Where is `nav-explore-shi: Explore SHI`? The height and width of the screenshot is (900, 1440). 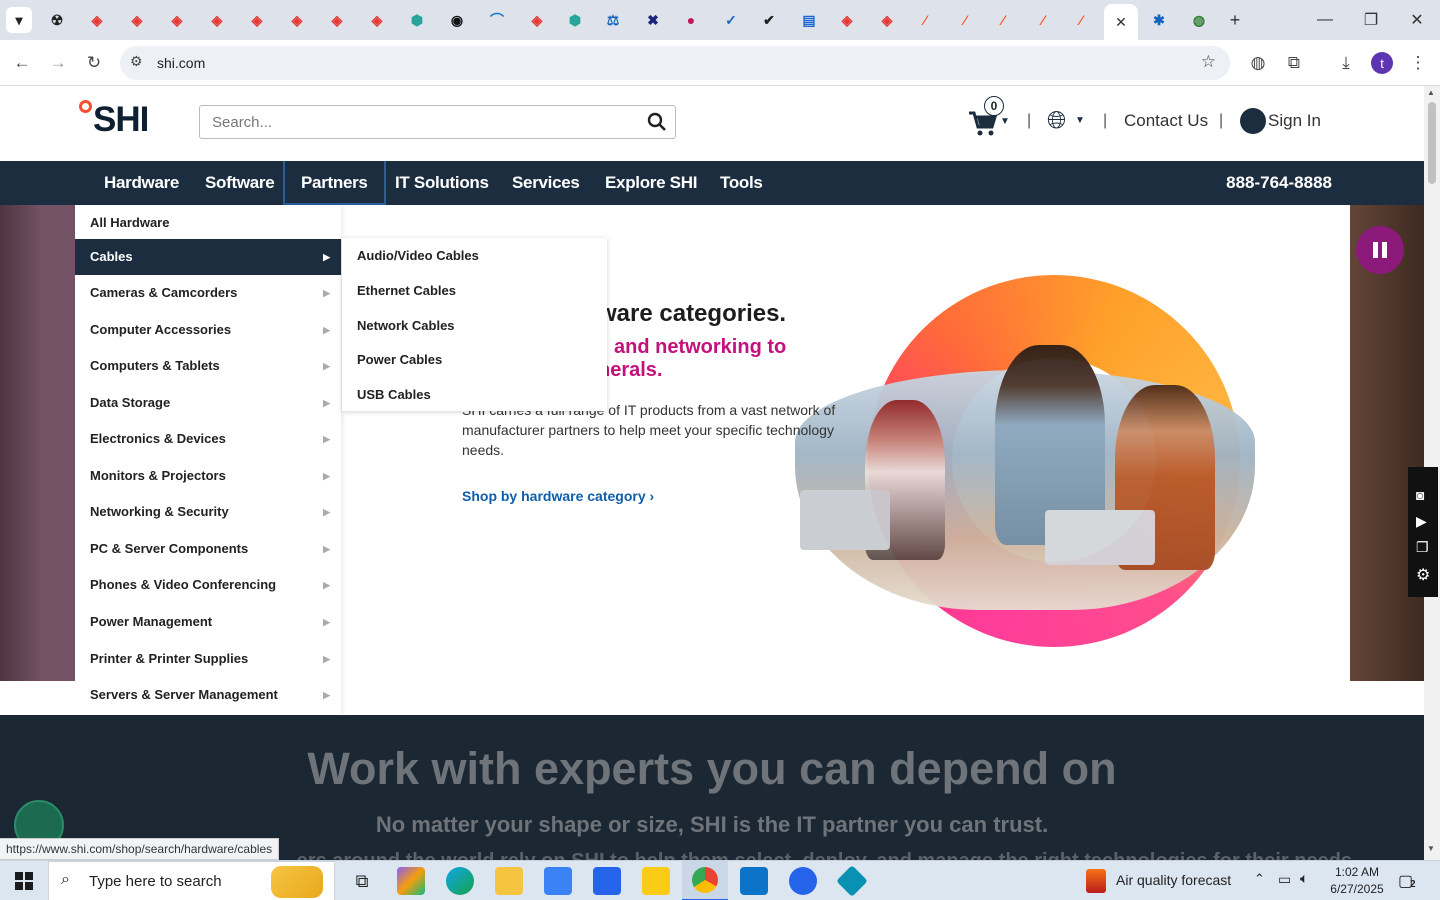
nav-explore-shi: Explore SHI is located at coordinates (651, 183).